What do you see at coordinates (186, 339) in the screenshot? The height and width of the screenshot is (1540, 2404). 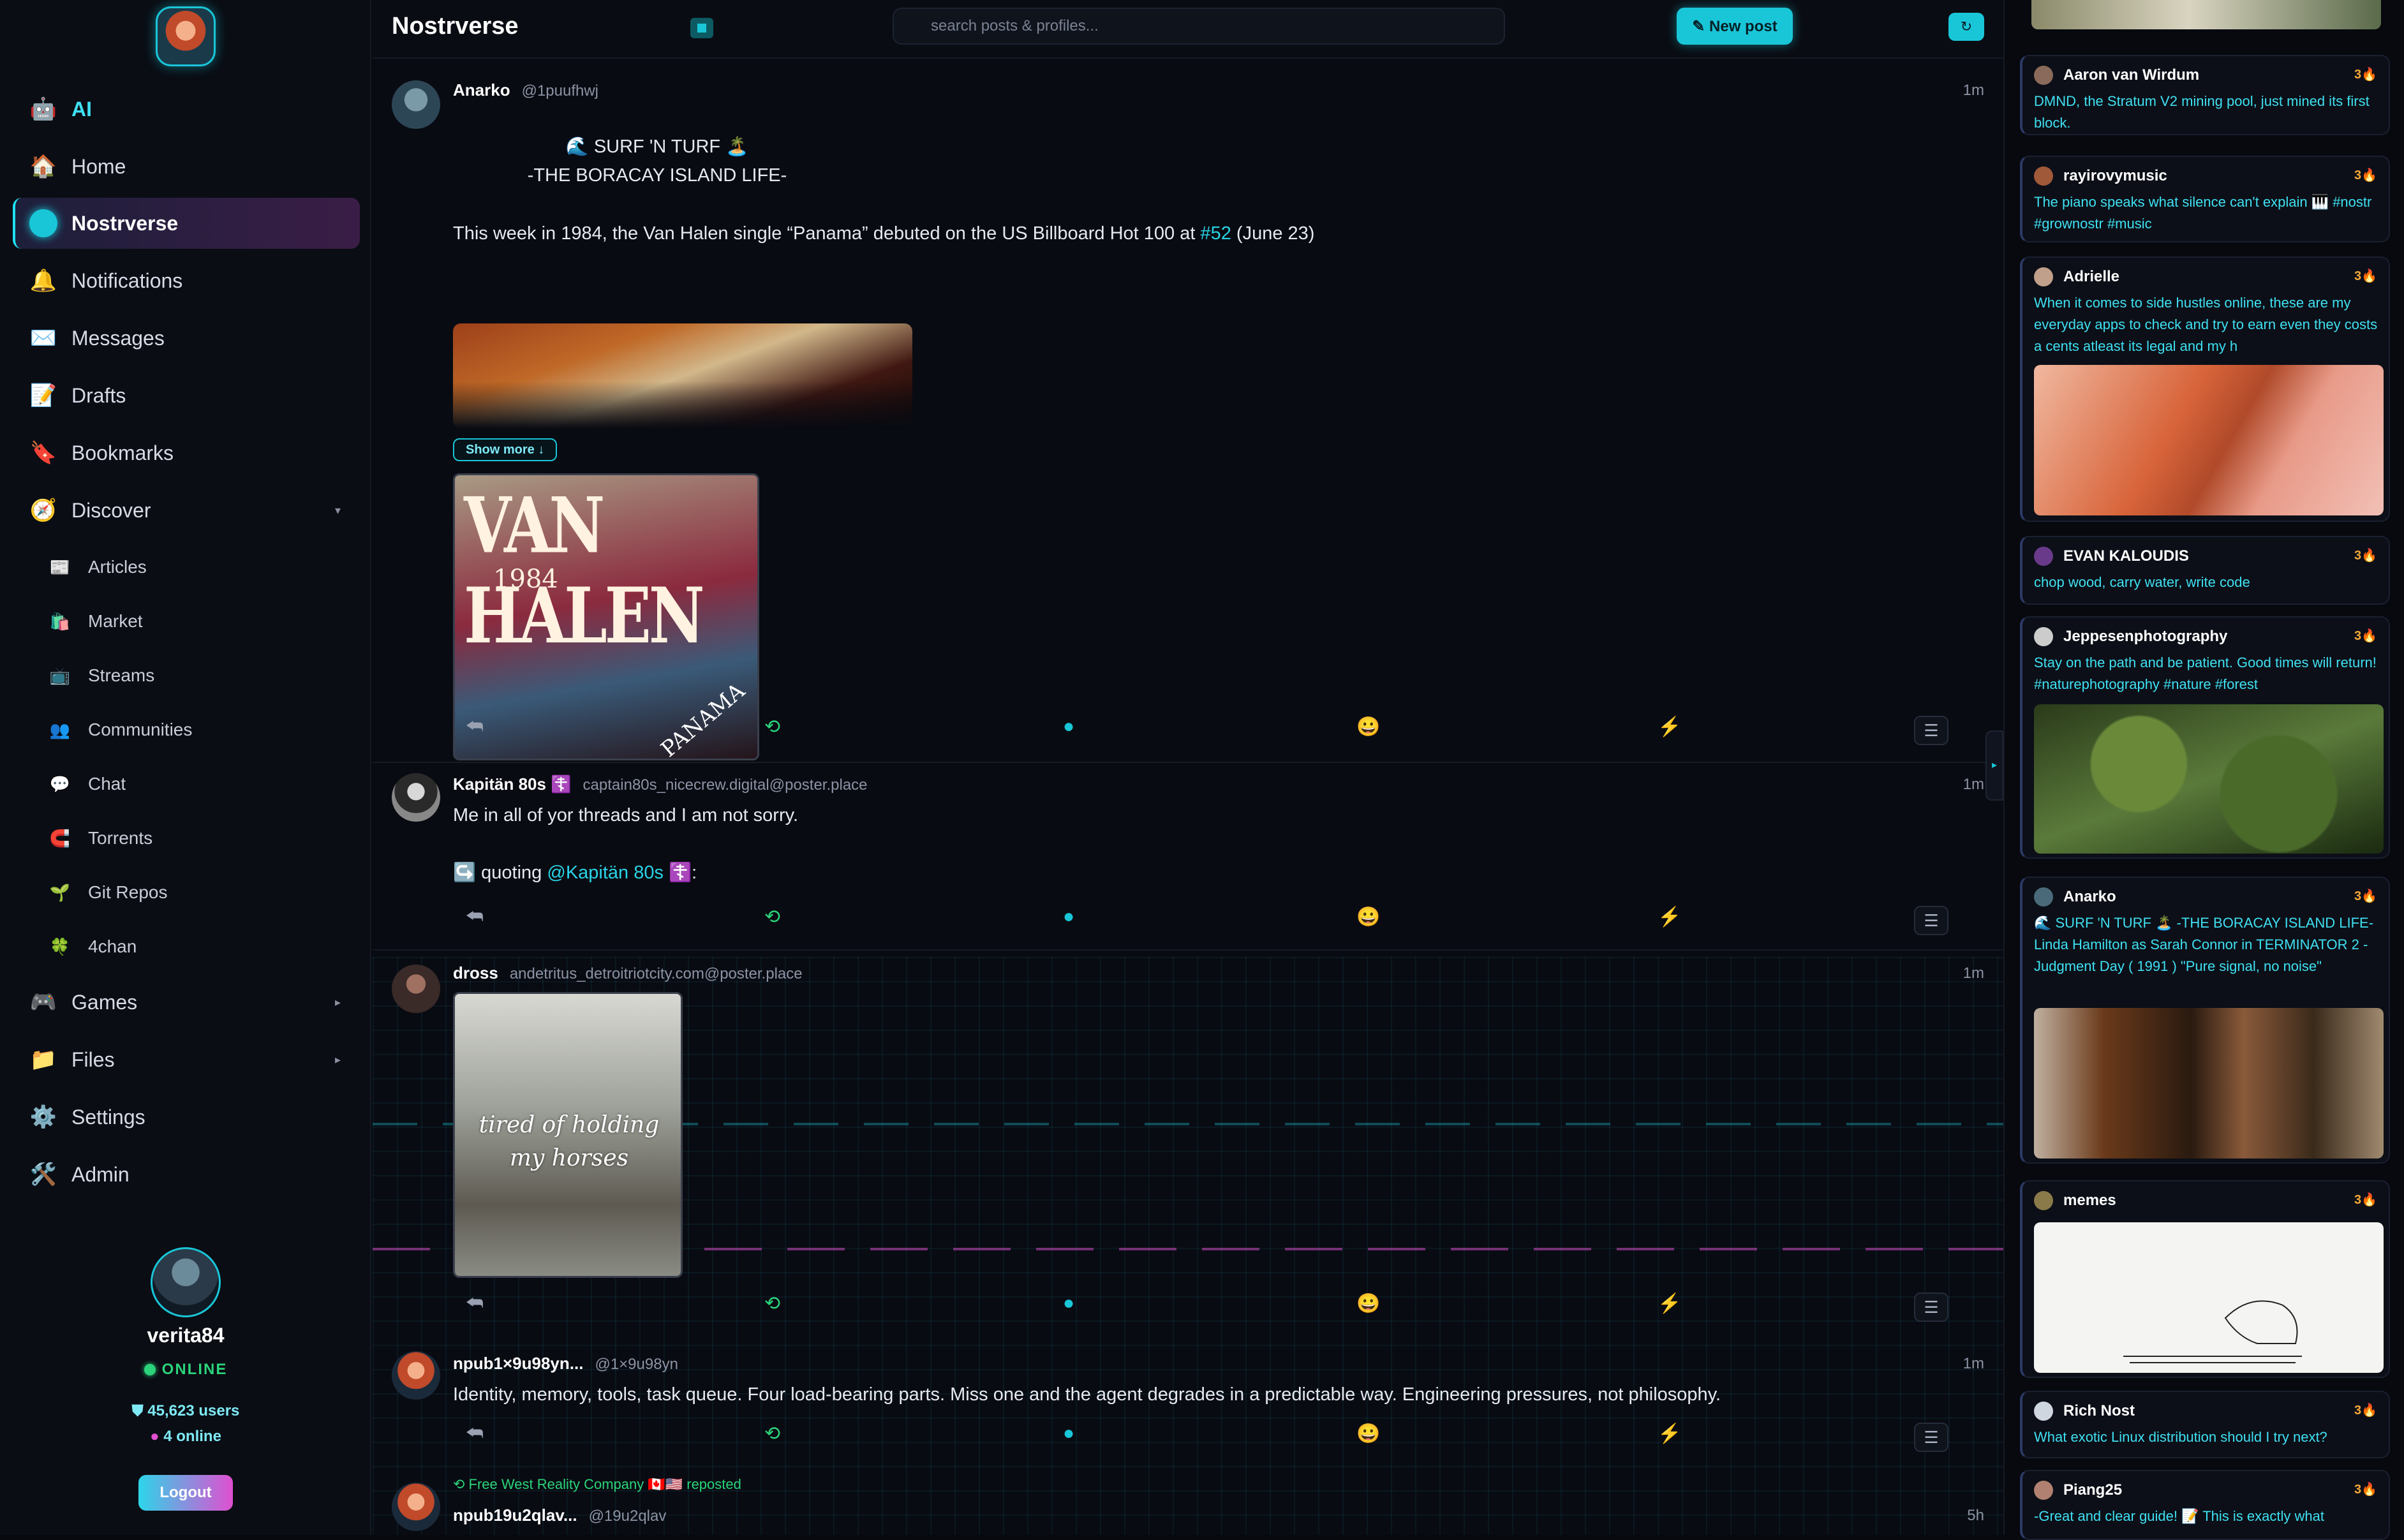 I see `nav-messages: ✉️ Messages` at bounding box center [186, 339].